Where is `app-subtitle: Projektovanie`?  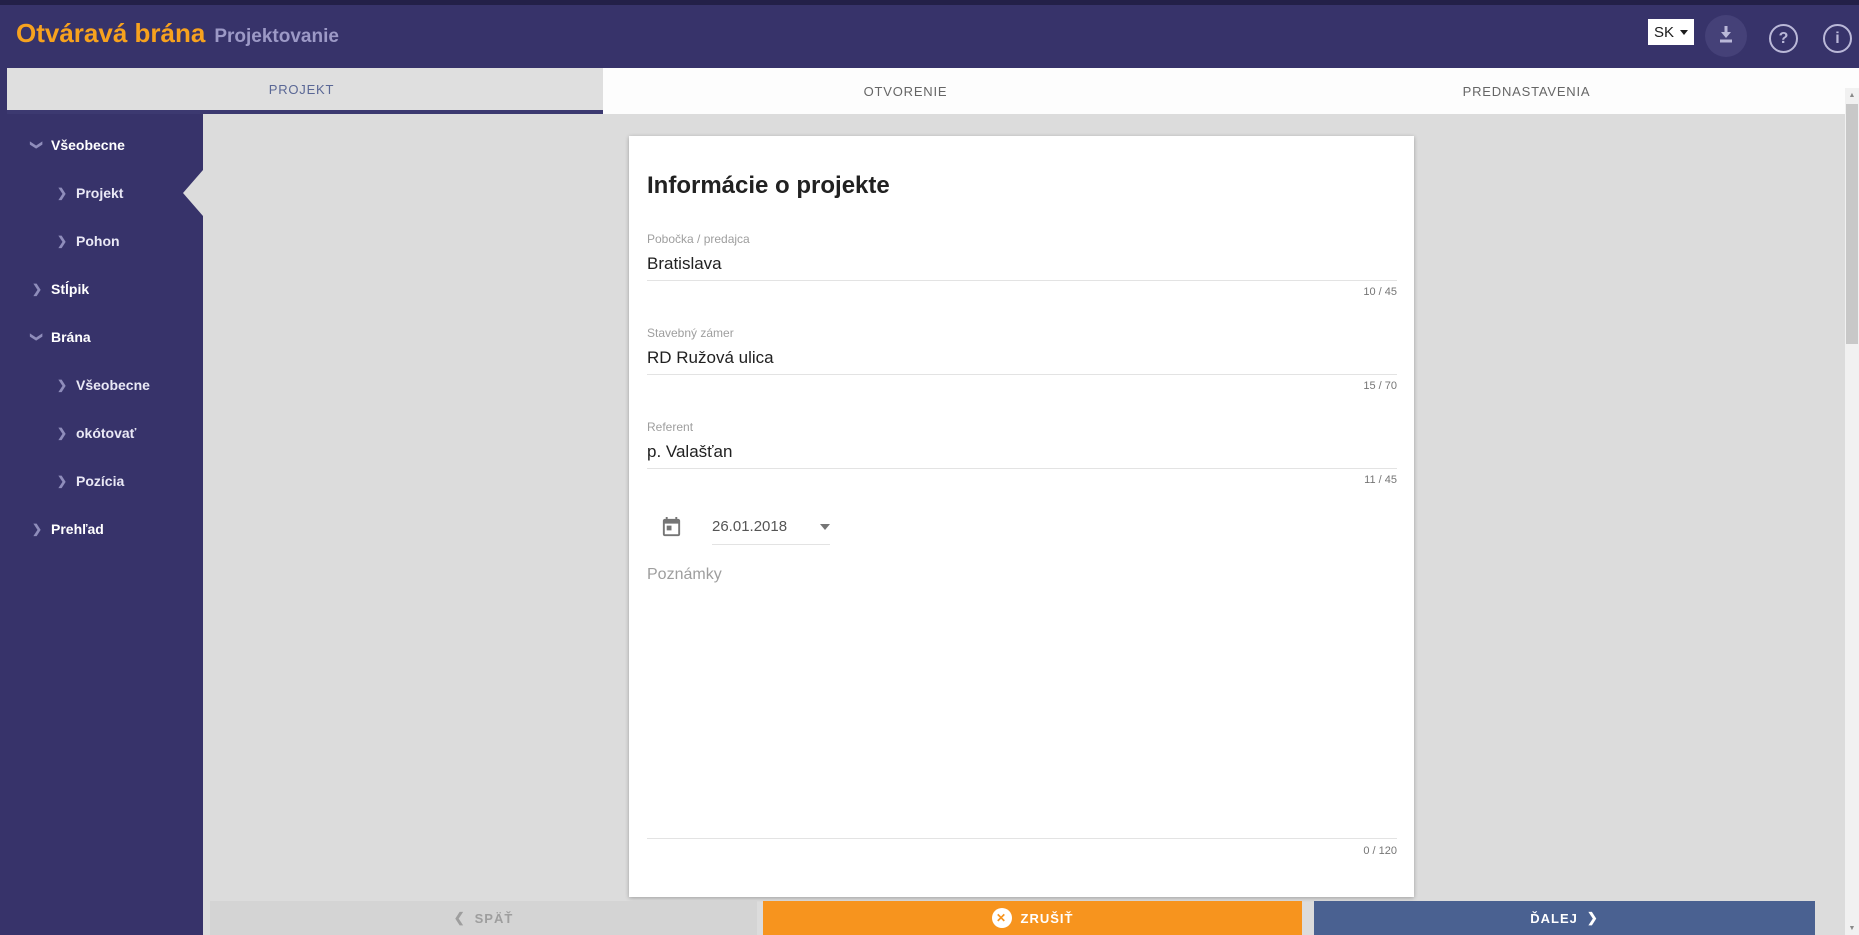 app-subtitle: Projektovanie is located at coordinates (276, 36).